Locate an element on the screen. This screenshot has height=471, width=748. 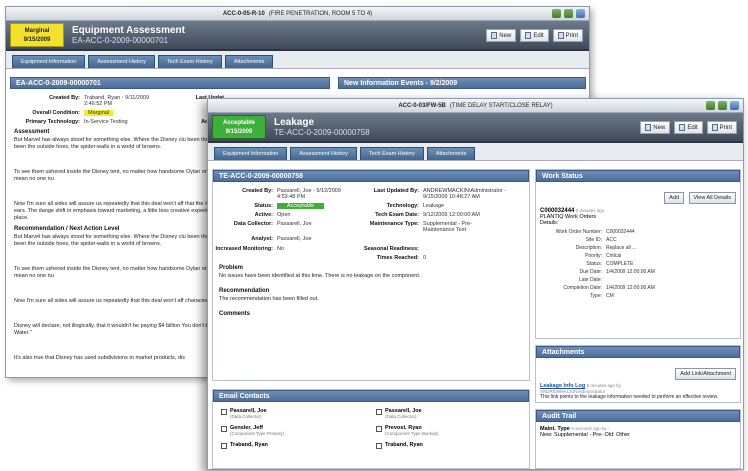
status-badge: Marginal 9/15/2009 is located at coordinates (37, 35).